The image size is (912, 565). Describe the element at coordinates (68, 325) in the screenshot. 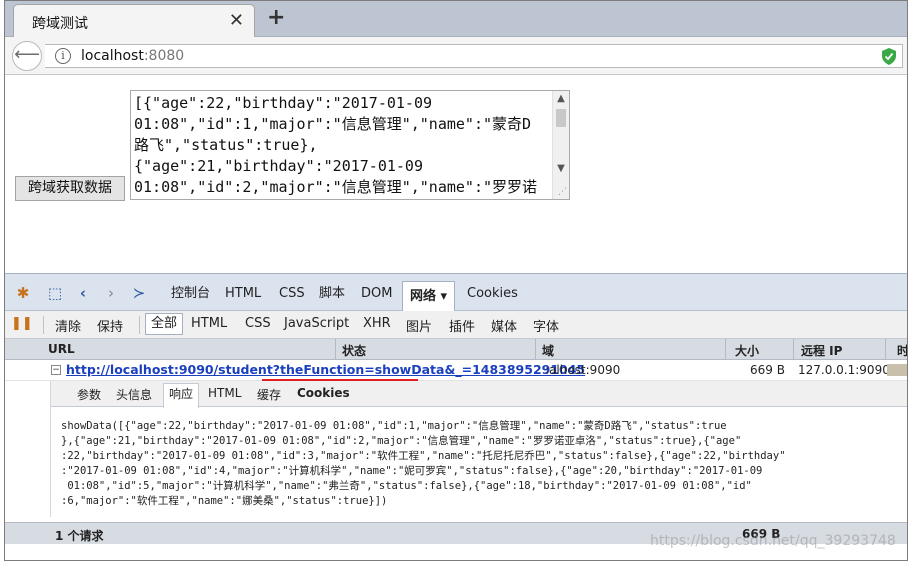

I see `clear-button: 清除` at that location.